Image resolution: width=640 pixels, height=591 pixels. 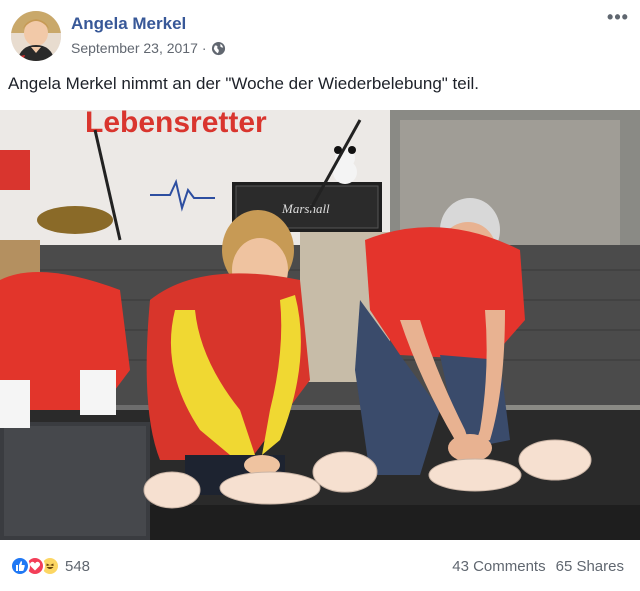 I want to click on shares-link: 65 Shares, so click(x=590, y=566).